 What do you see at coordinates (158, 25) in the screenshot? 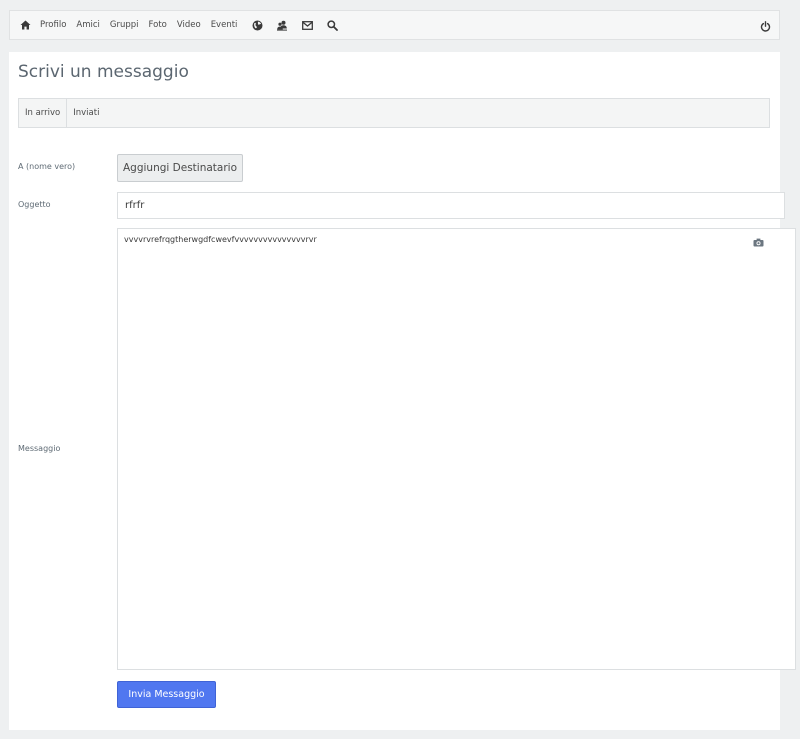
I see `nav-link-foto: Foto` at bounding box center [158, 25].